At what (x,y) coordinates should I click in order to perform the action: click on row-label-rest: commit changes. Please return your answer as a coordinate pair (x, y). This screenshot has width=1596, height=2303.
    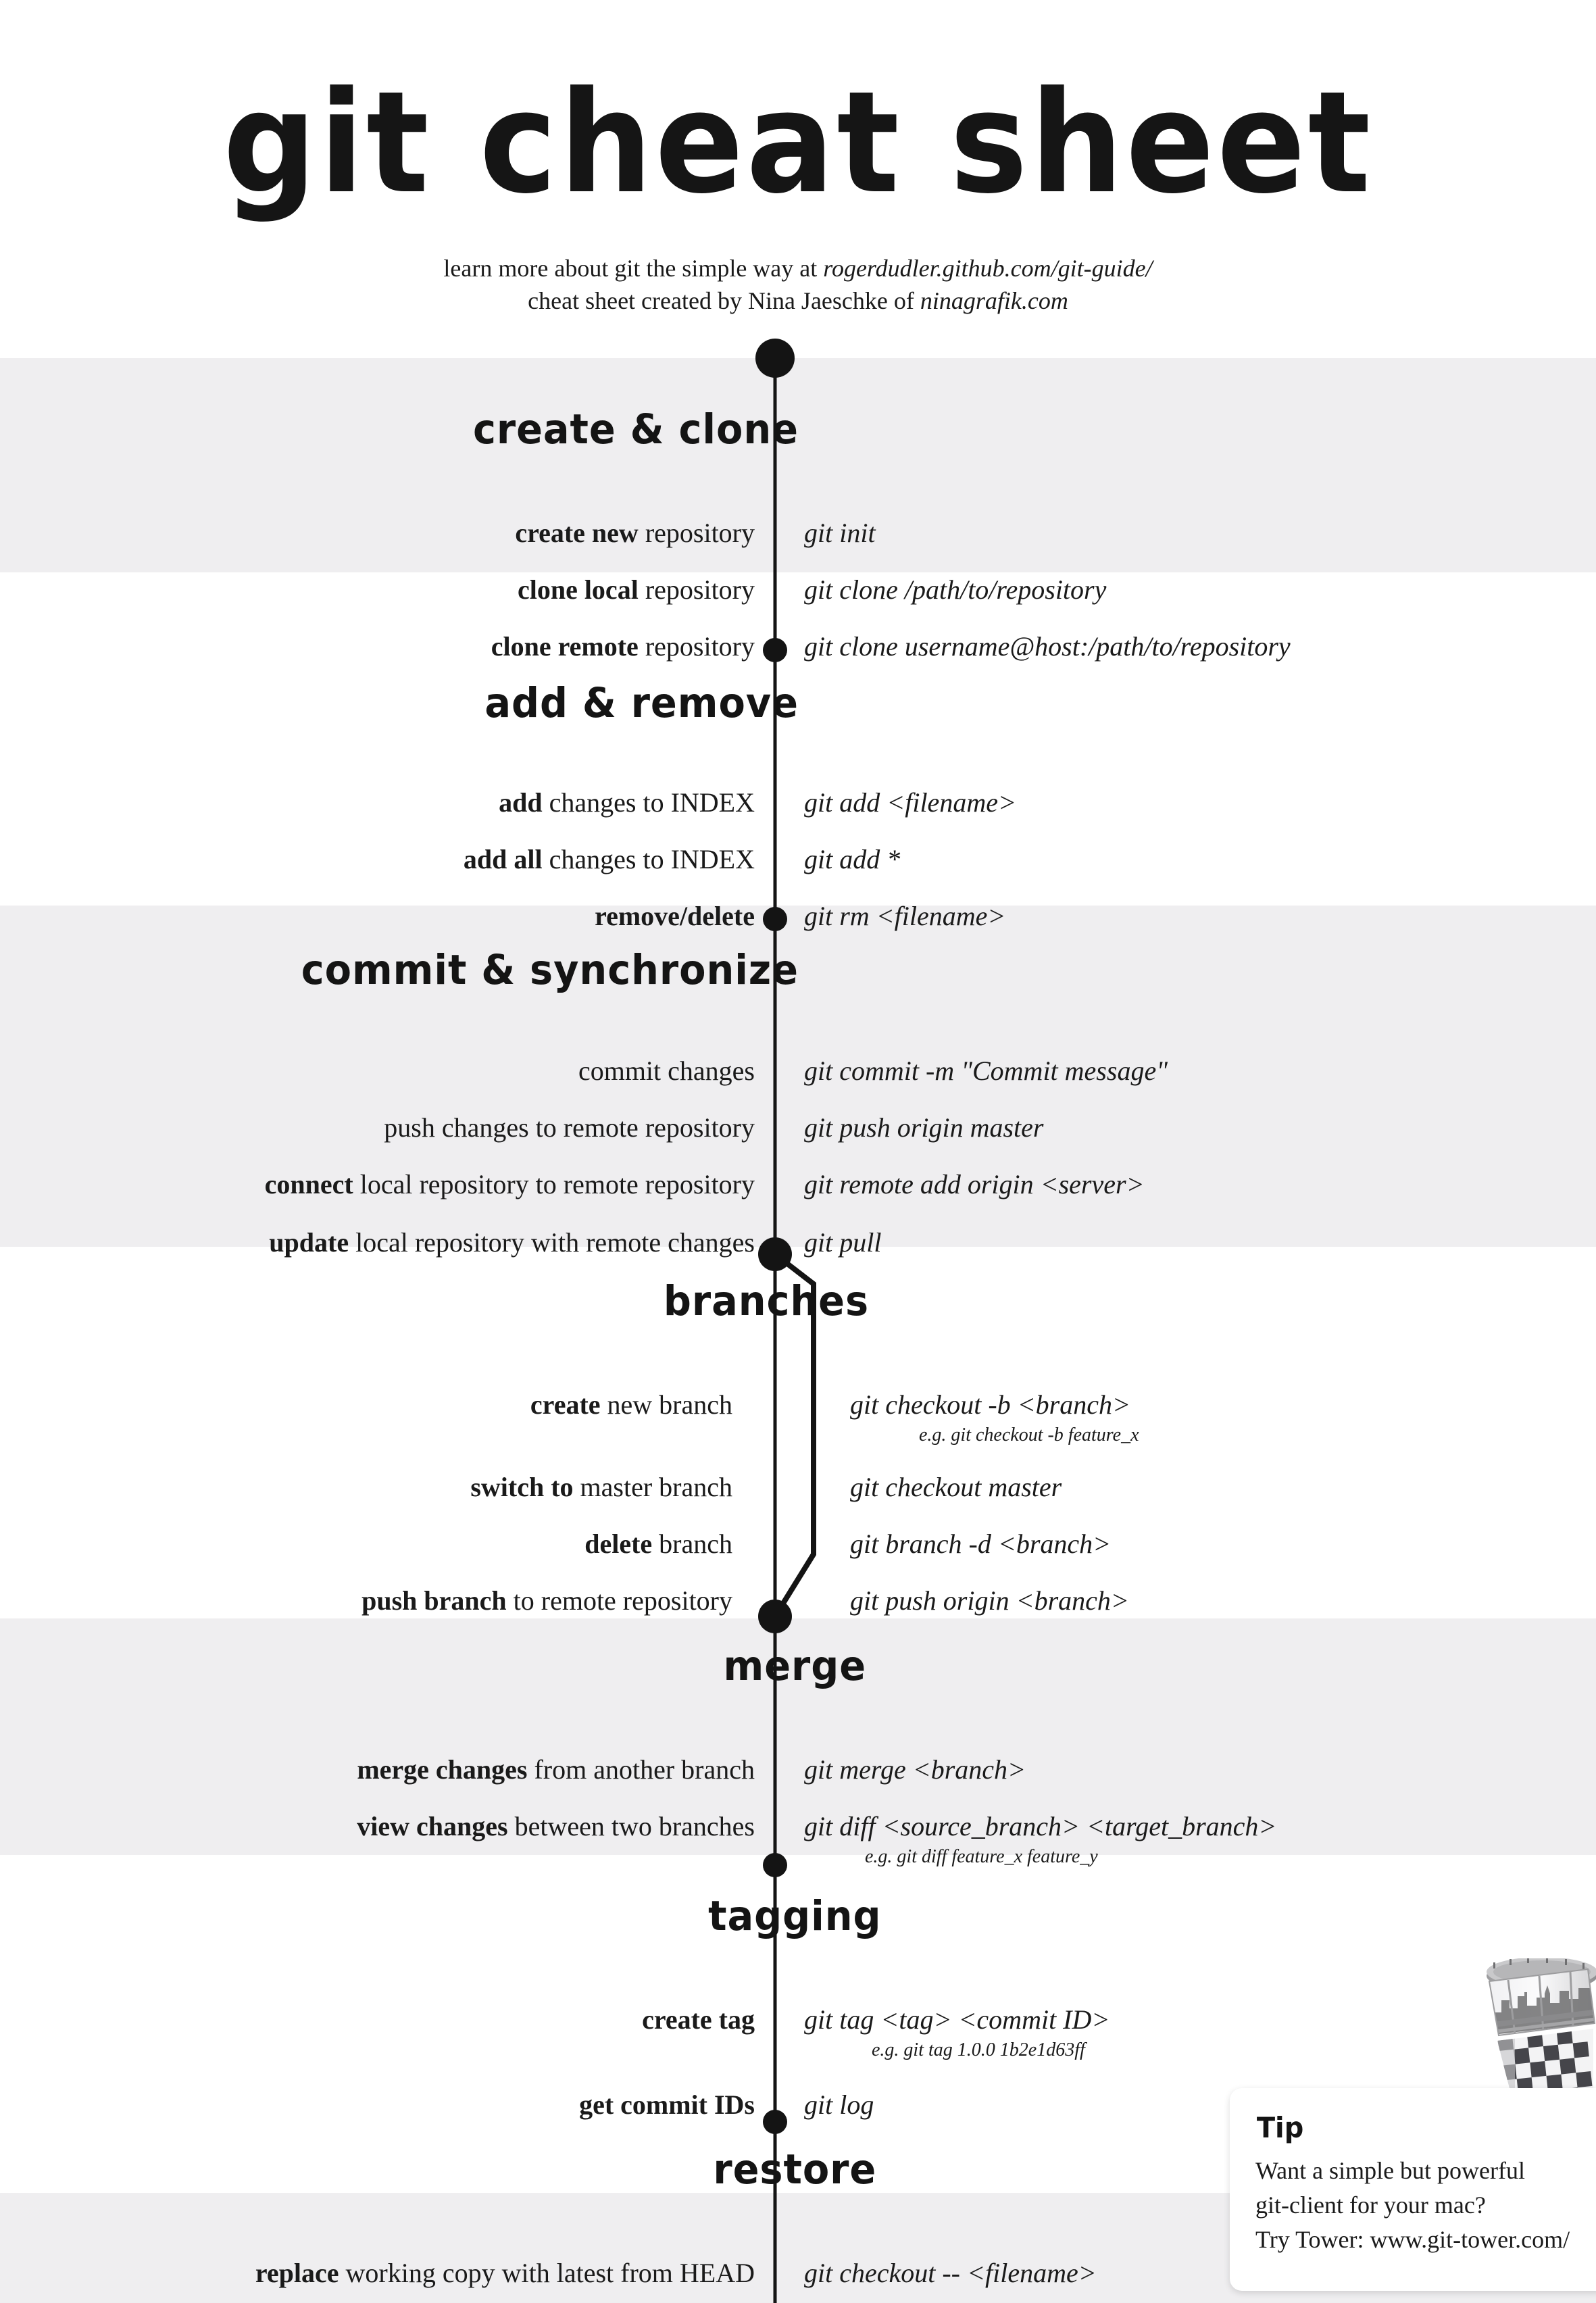
    Looking at the image, I should click on (666, 1071).